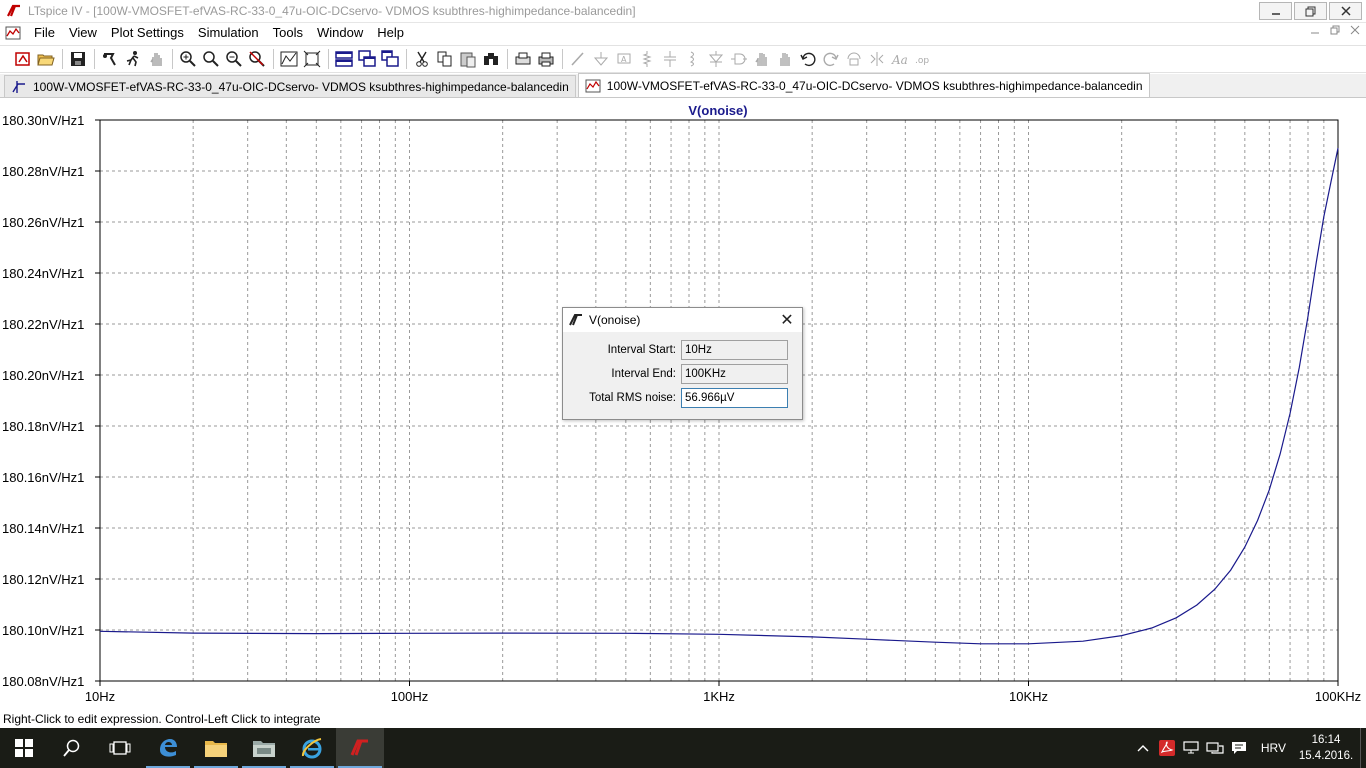  What do you see at coordinates (43, 630) in the screenshot?
I see `y-tick-label: 180.10nV/Hz1` at bounding box center [43, 630].